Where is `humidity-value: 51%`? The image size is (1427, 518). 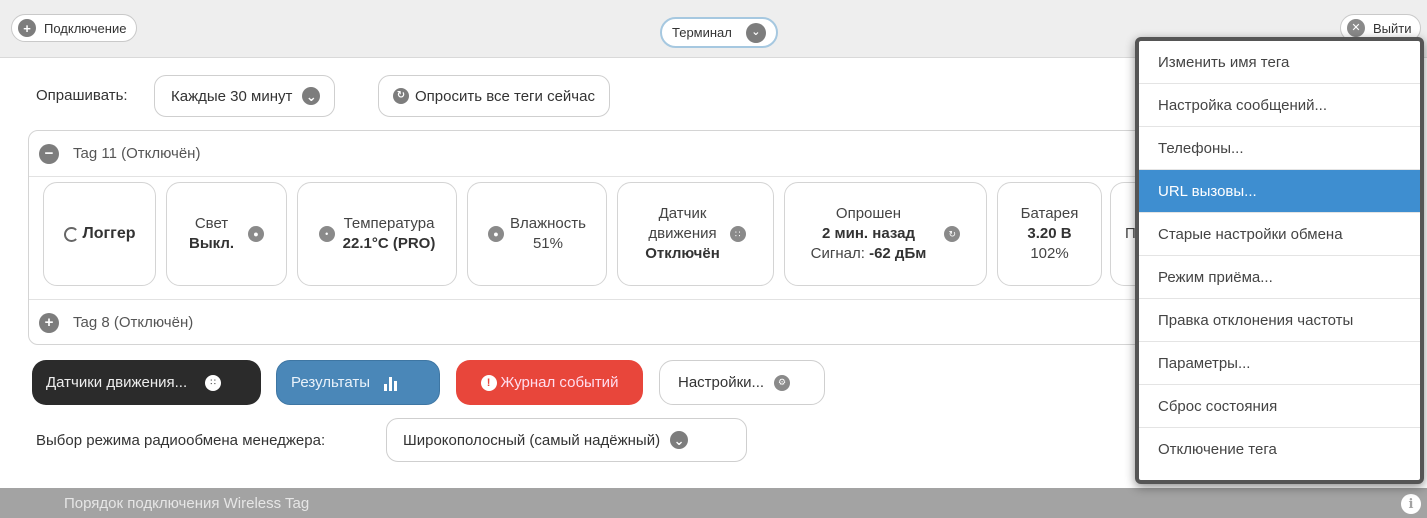 humidity-value: 51% is located at coordinates (547, 243).